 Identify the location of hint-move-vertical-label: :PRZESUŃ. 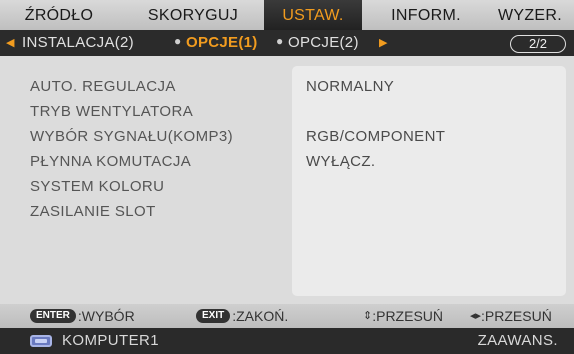
(408, 316).